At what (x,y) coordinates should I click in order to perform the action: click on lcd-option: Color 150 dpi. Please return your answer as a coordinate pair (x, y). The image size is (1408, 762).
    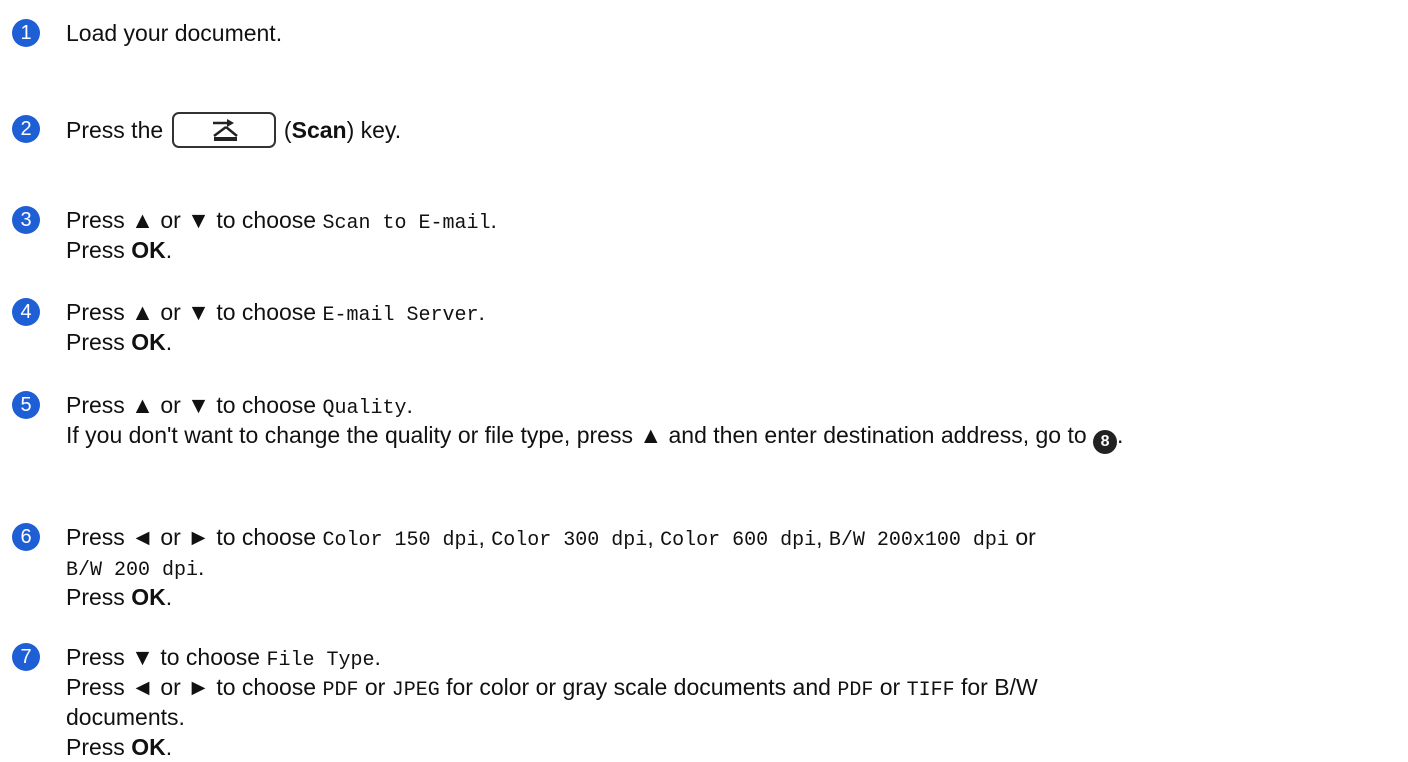
    Looking at the image, I should click on (400, 540).